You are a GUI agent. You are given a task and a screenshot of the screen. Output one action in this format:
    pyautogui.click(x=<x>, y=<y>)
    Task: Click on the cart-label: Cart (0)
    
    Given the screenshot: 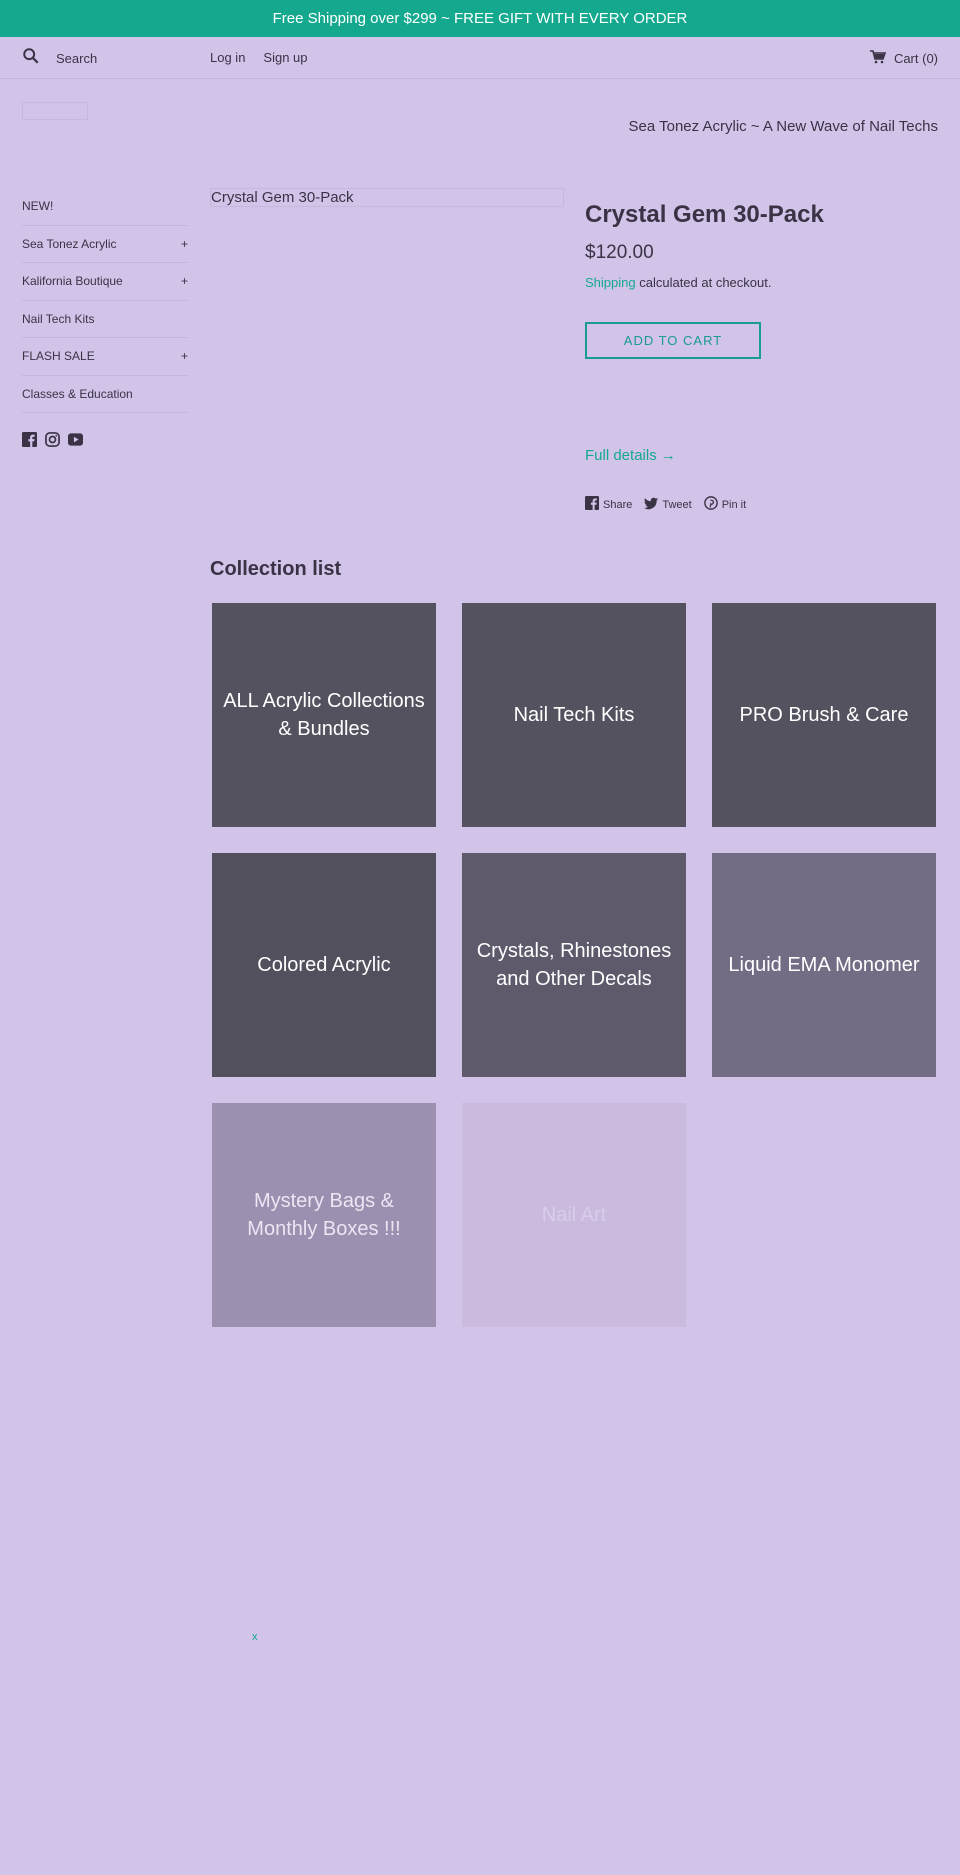 What is the action you would take?
    pyautogui.click(x=915, y=58)
    